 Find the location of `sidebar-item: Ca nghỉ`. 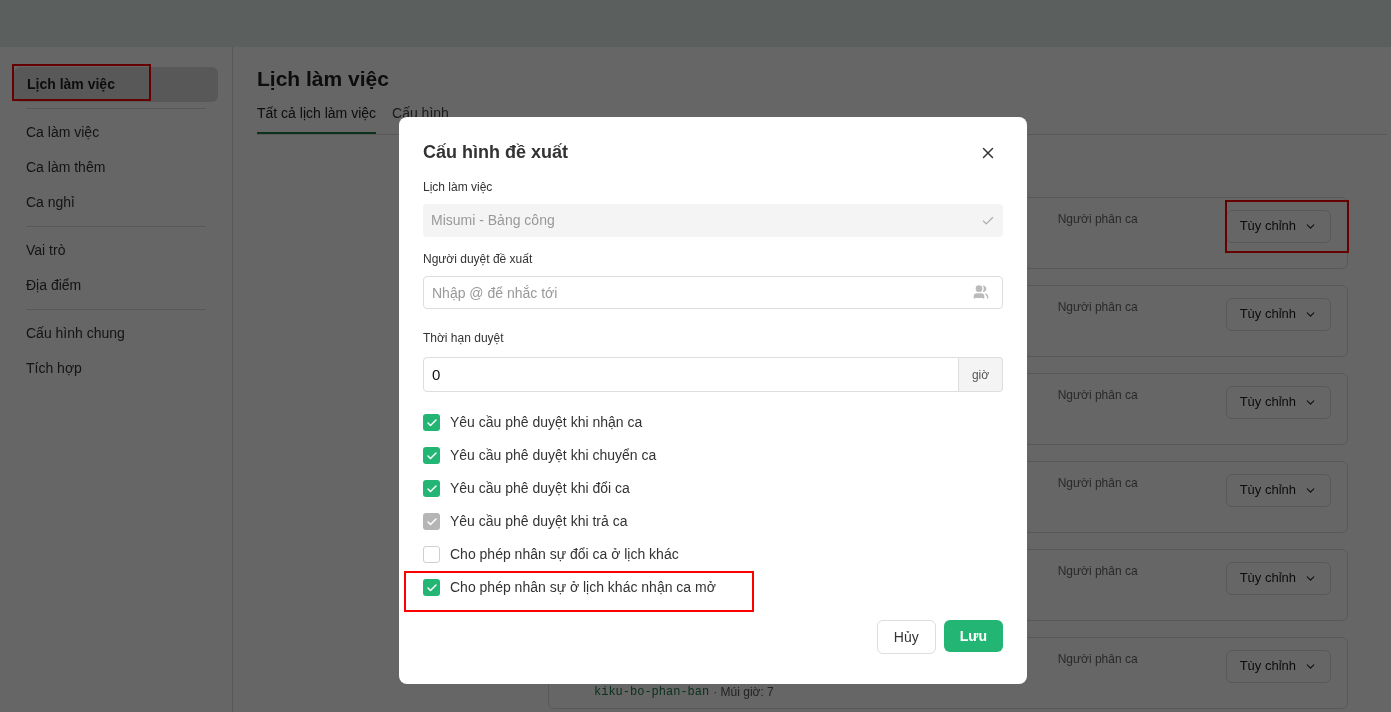

sidebar-item: Ca nghỉ is located at coordinates (116, 202).